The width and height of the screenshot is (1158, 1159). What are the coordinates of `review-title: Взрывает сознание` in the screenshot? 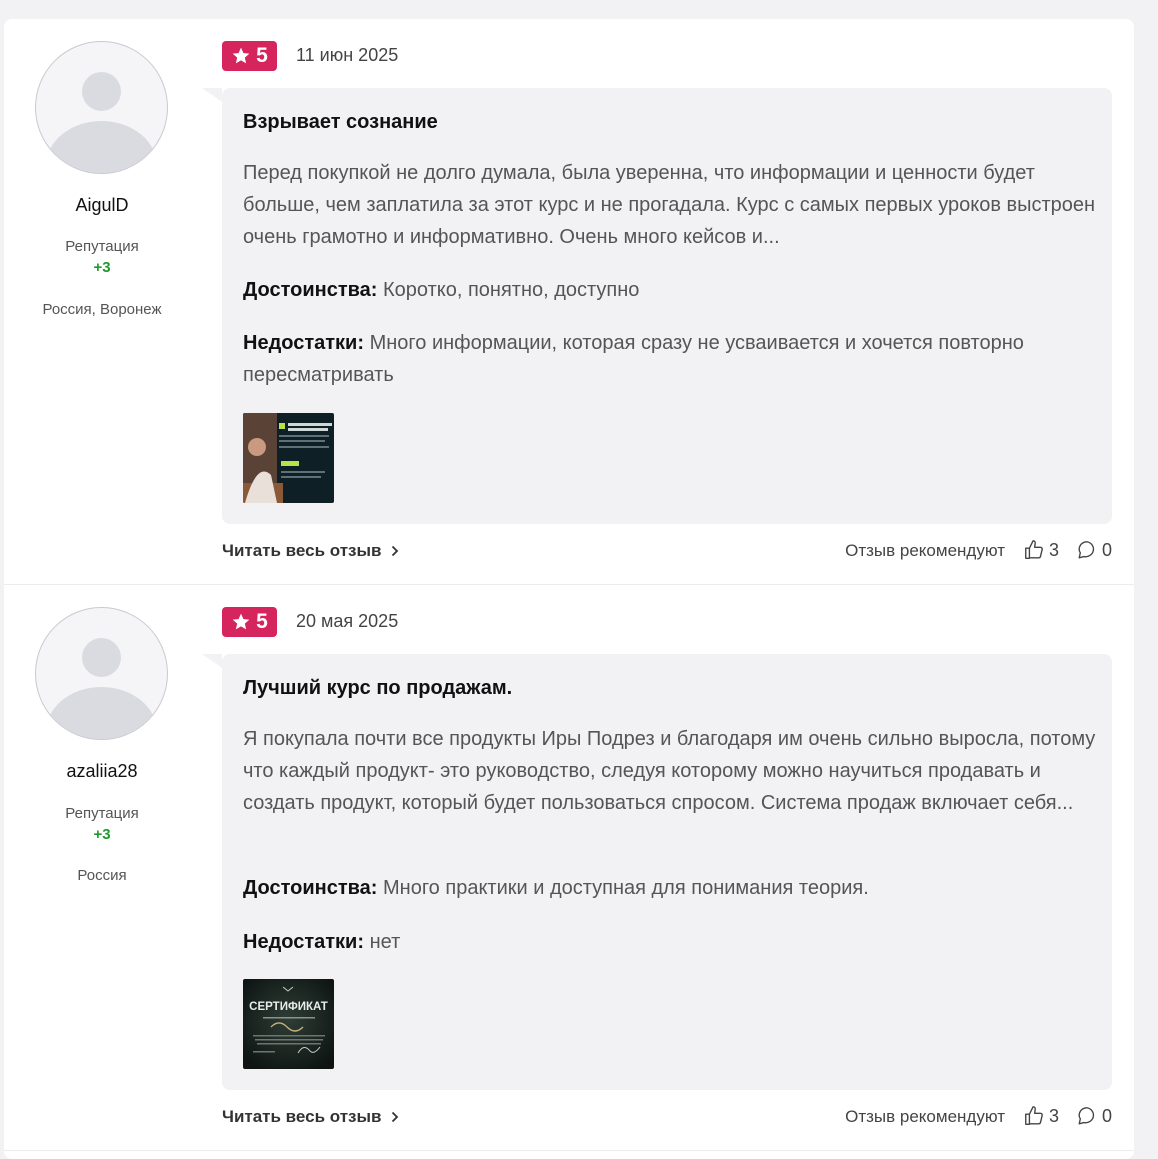 It's located at (340, 122).